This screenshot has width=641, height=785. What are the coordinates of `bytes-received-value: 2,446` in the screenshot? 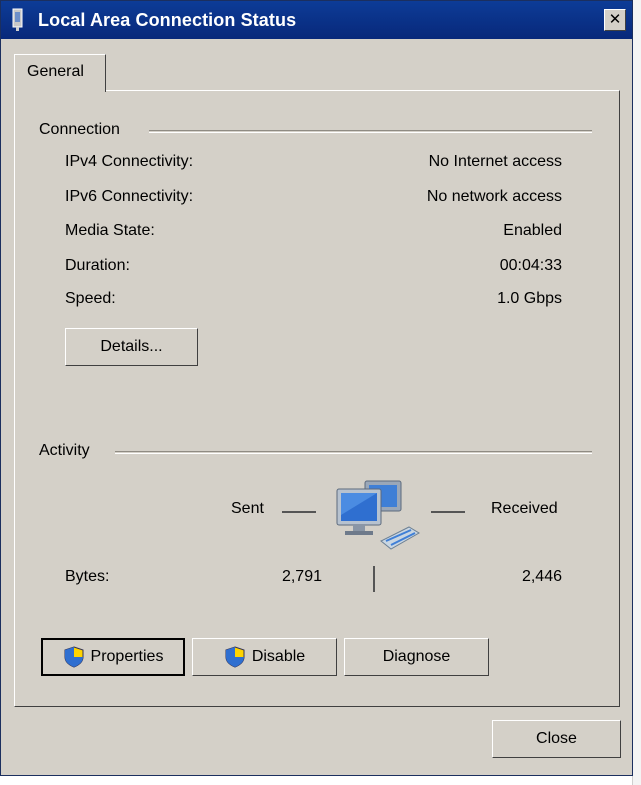 It's located at (541, 576).